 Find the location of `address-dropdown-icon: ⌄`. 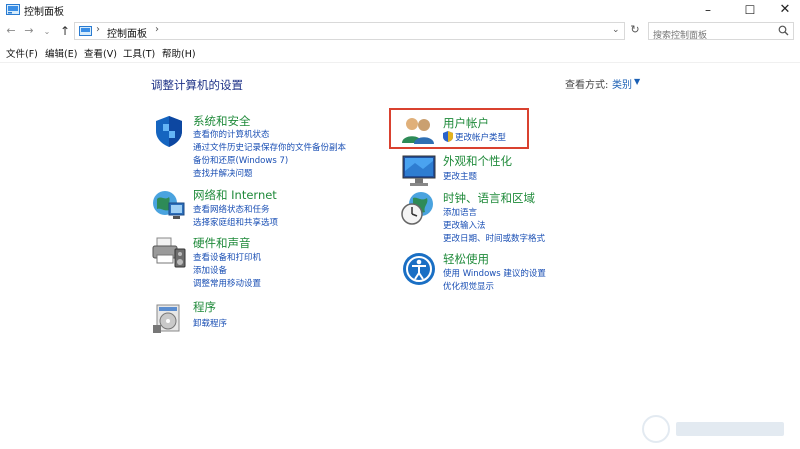

address-dropdown-icon: ⌄ is located at coordinates (616, 30).